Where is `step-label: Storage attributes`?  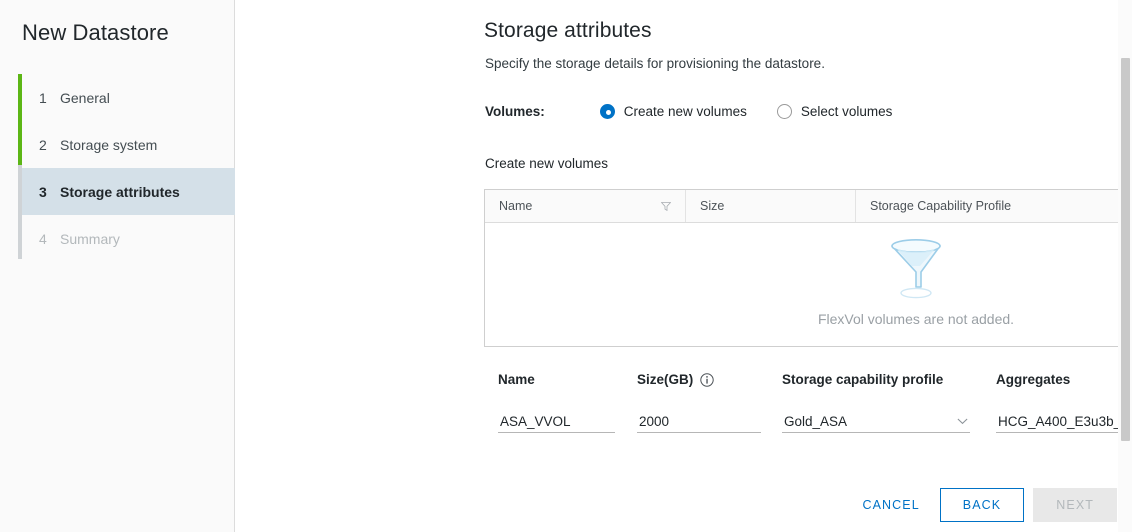
step-label: Storage attributes is located at coordinates (120, 191).